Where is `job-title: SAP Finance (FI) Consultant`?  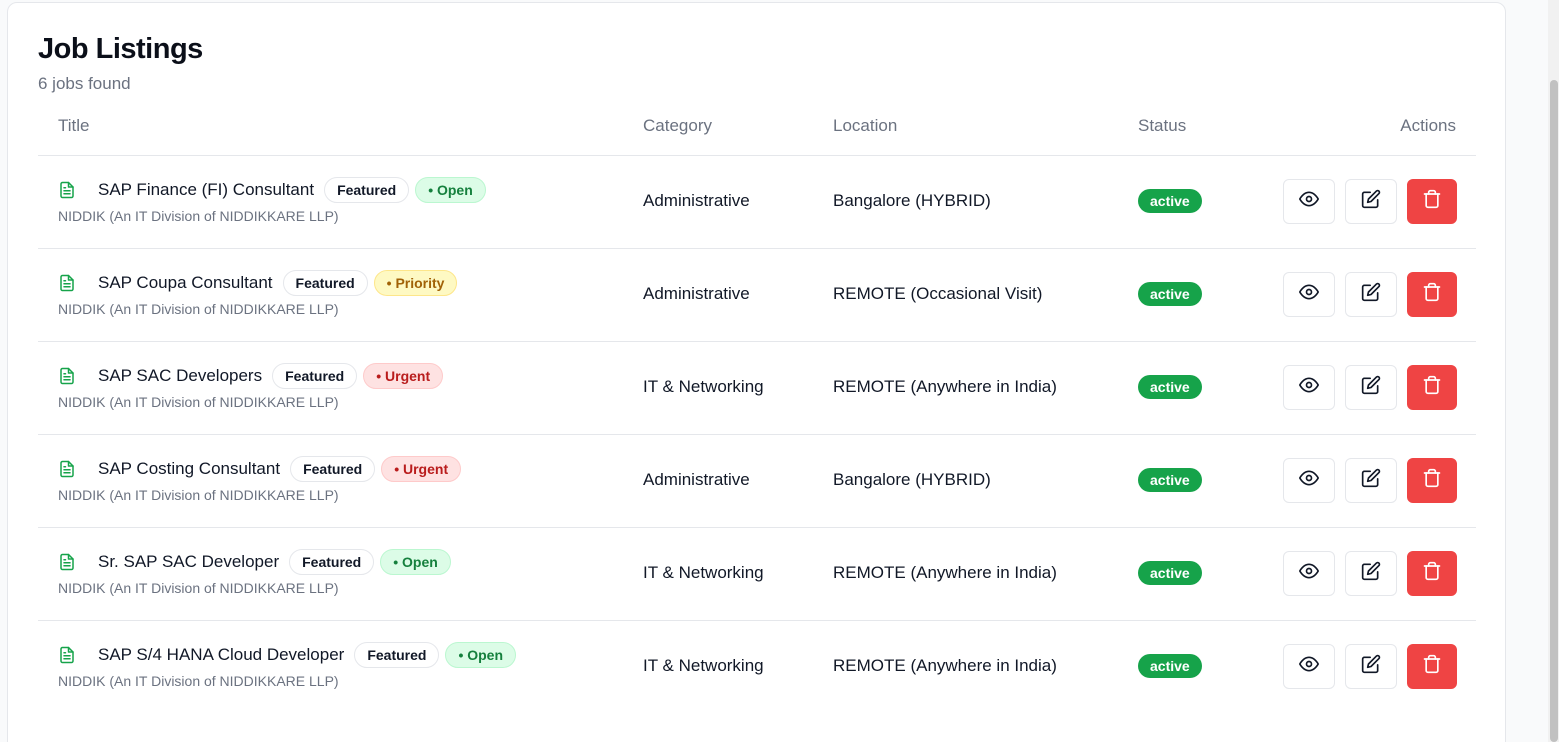 job-title: SAP Finance (FI) Consultant is located at coordinates (206, 190).